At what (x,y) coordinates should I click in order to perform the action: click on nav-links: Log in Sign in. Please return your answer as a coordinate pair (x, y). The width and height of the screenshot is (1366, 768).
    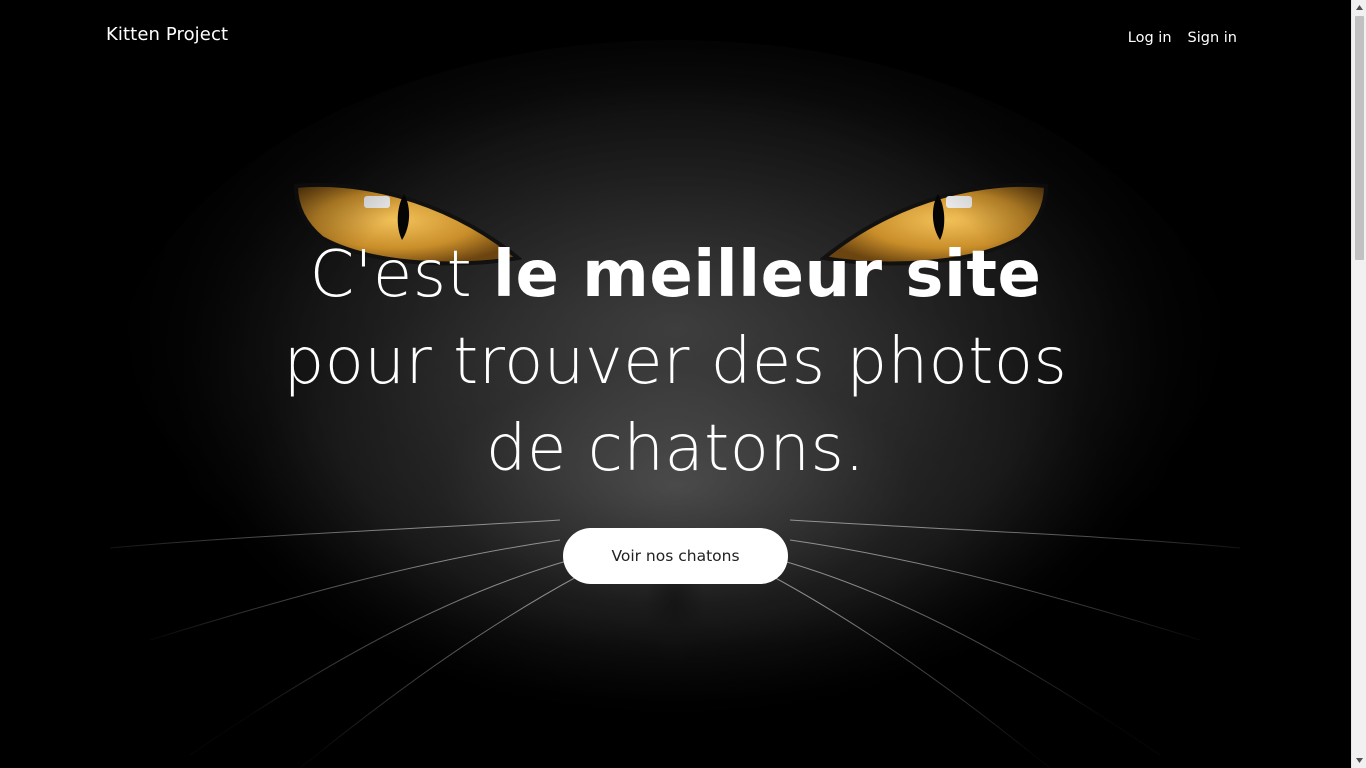
    Looking at the image, I should click on (1182, 38).